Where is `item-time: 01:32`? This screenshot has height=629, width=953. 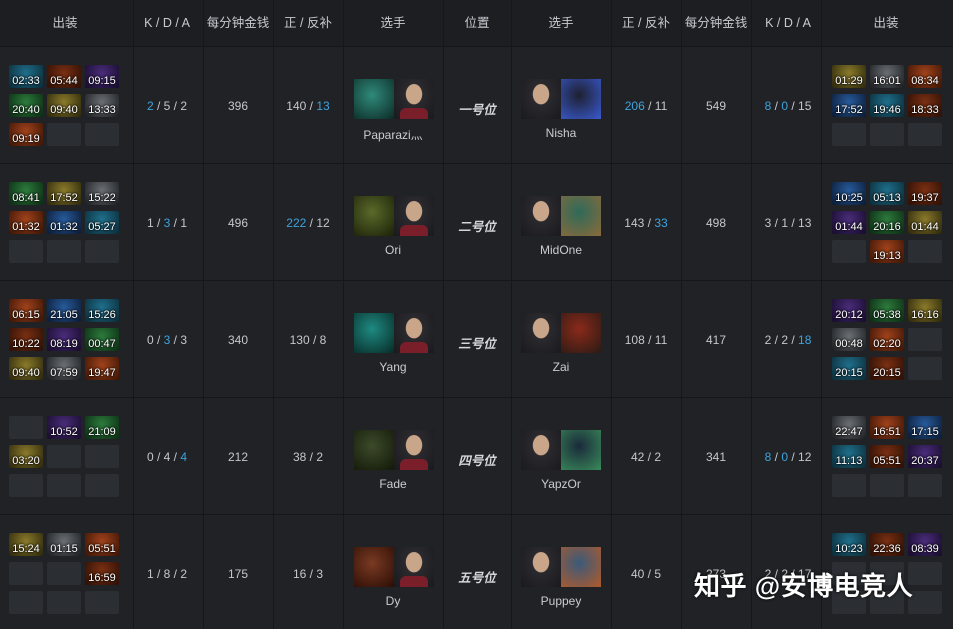
item-time: 01:32 is located at coordinates (26, 227).